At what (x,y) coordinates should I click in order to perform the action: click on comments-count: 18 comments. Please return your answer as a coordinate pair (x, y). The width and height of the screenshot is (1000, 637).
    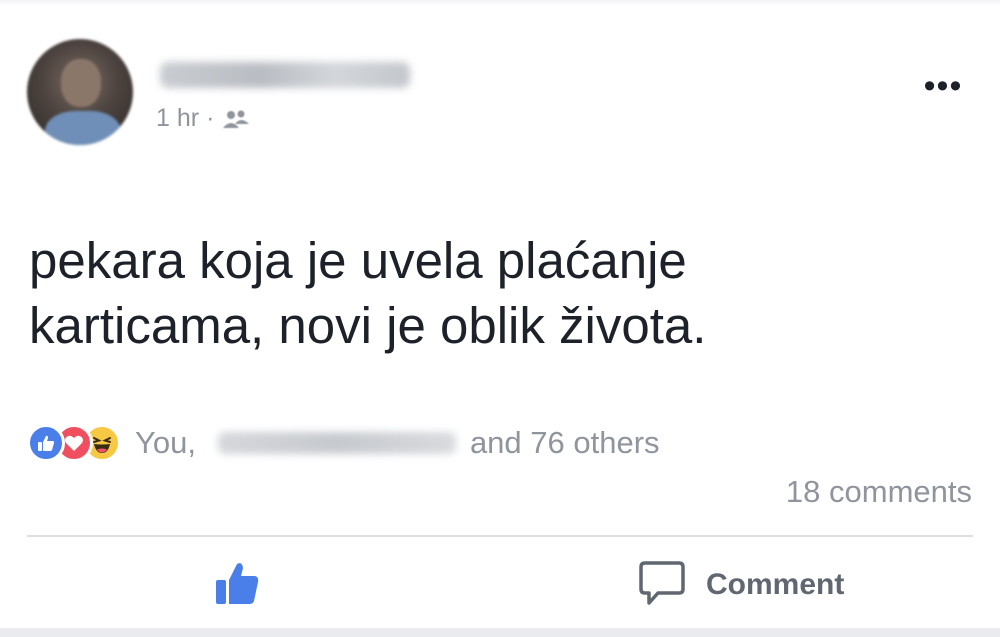
    Looking at the image, I should click on (879, 492).